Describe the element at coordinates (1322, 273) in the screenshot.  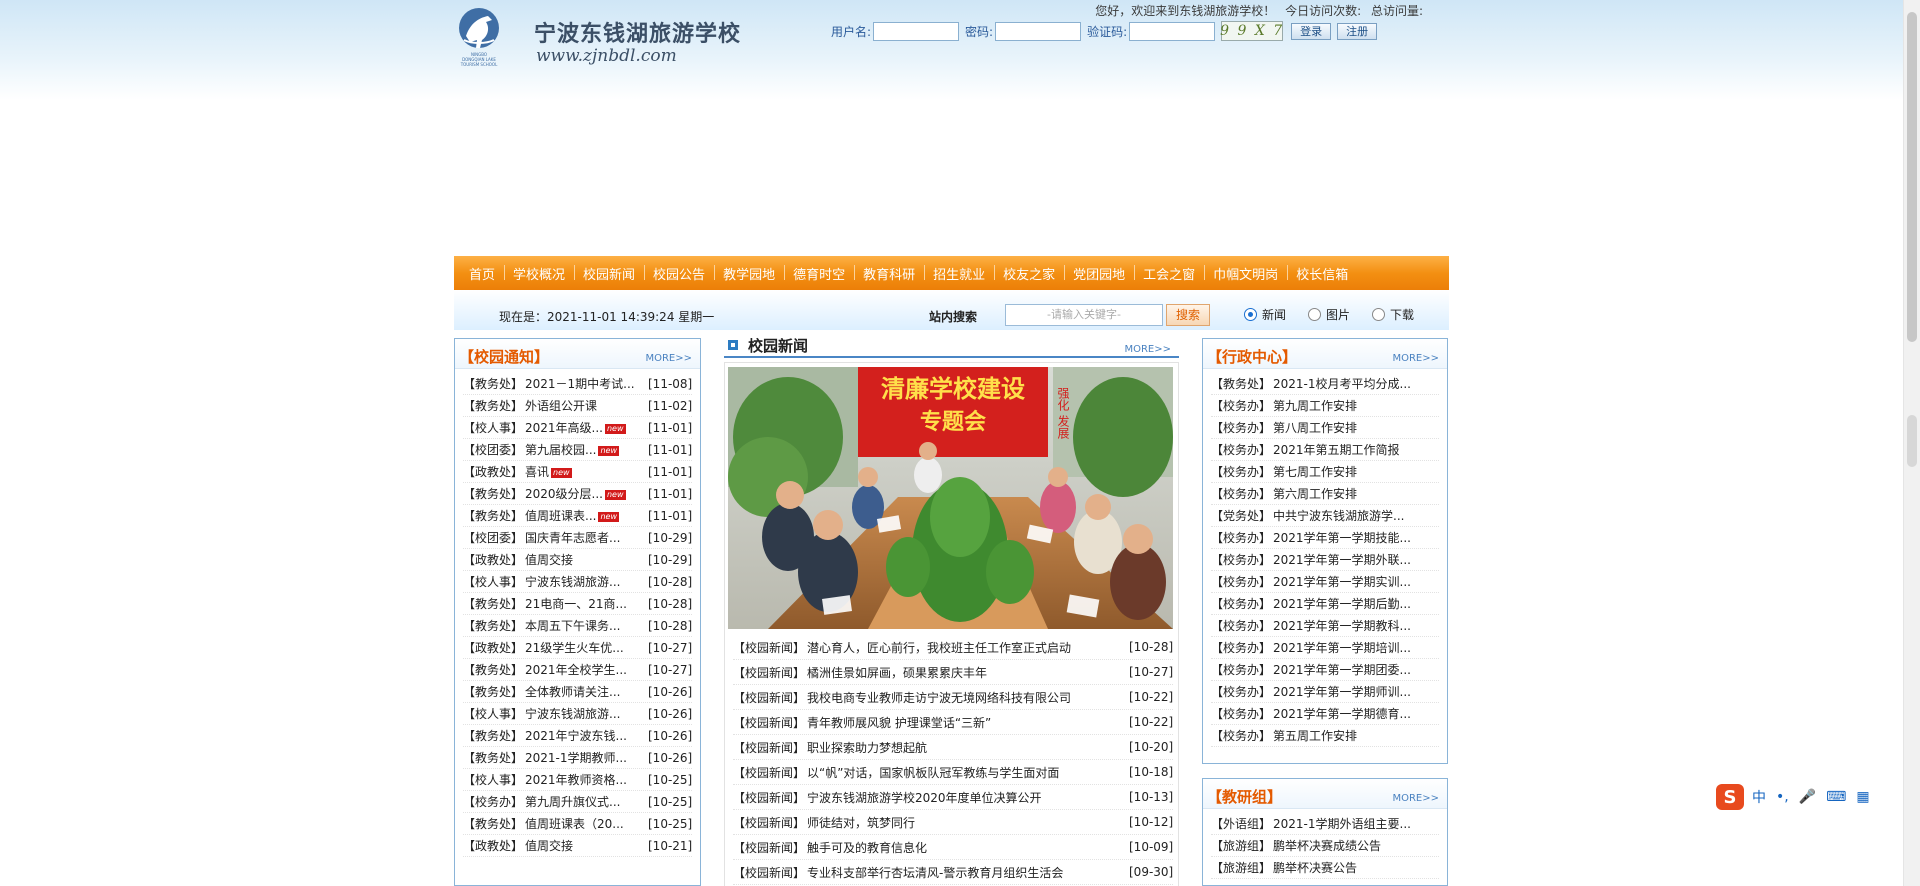
I see `nav-item: 校长信箱` at that location.